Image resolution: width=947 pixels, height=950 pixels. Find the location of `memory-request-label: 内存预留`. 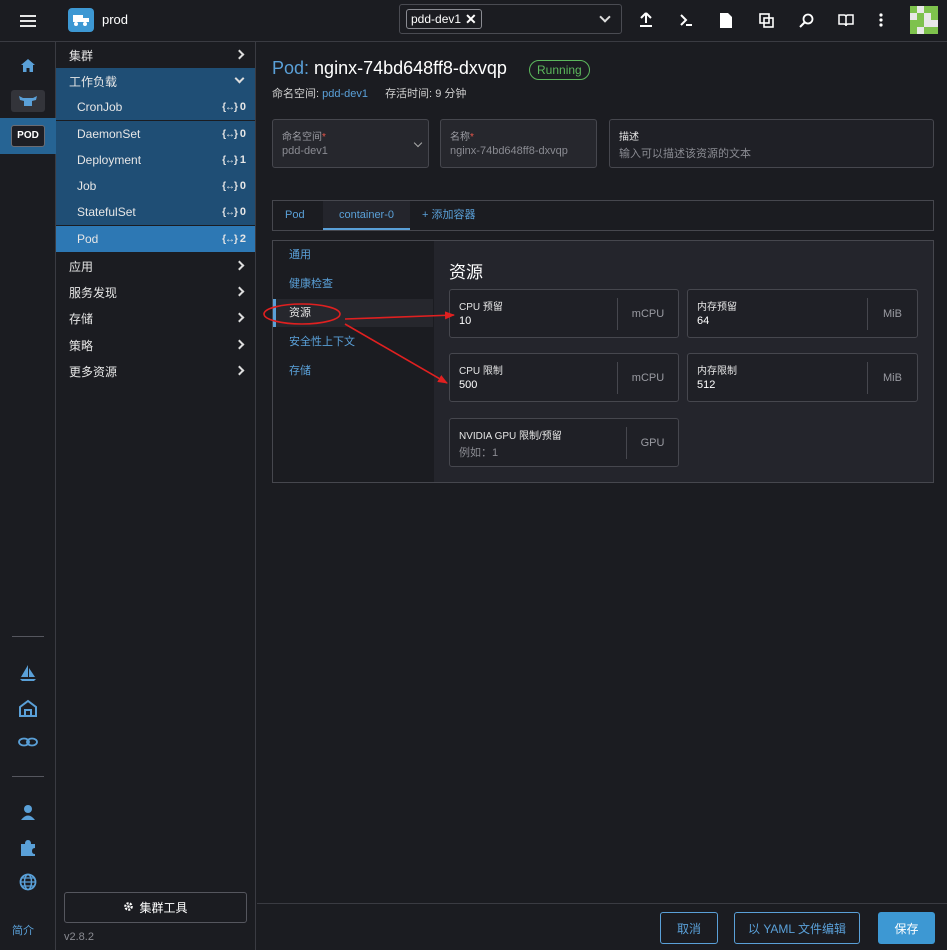

memory-request-label: 内存预留 is located at coordinates (717, 307).